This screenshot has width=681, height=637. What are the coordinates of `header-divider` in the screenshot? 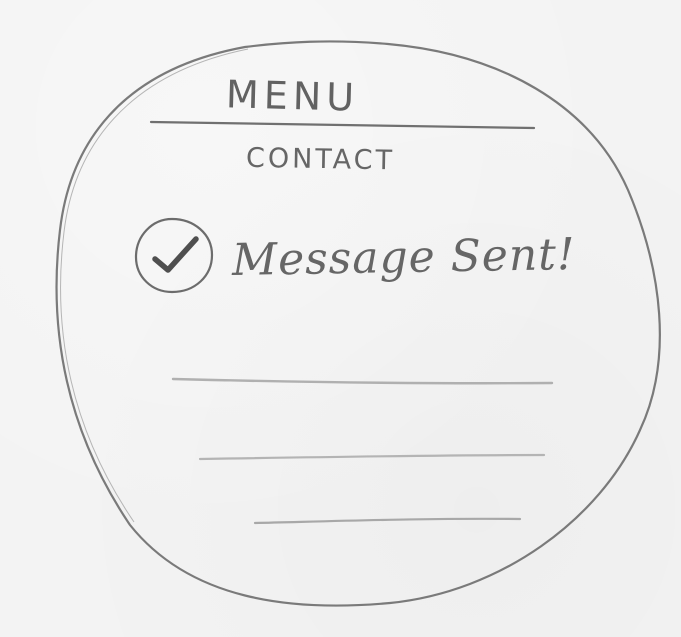 It's located at (342, 125).